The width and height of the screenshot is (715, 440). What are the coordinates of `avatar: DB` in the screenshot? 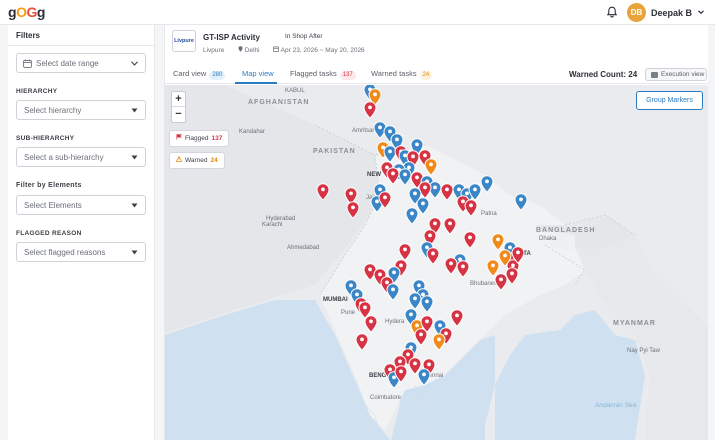 It's located at (636, 12).